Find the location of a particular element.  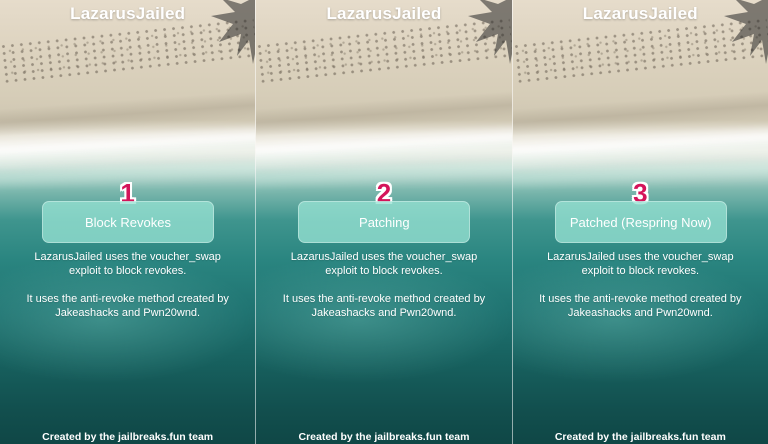

patched-respring-button: Patched (Respring Now) is located at coordinates (640, 222).